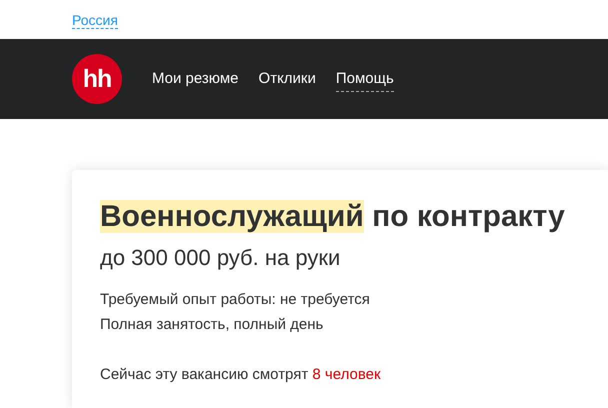 The height and width of the screenshot is (408, 608). I want to click on logo: hh, so click(97, 79).